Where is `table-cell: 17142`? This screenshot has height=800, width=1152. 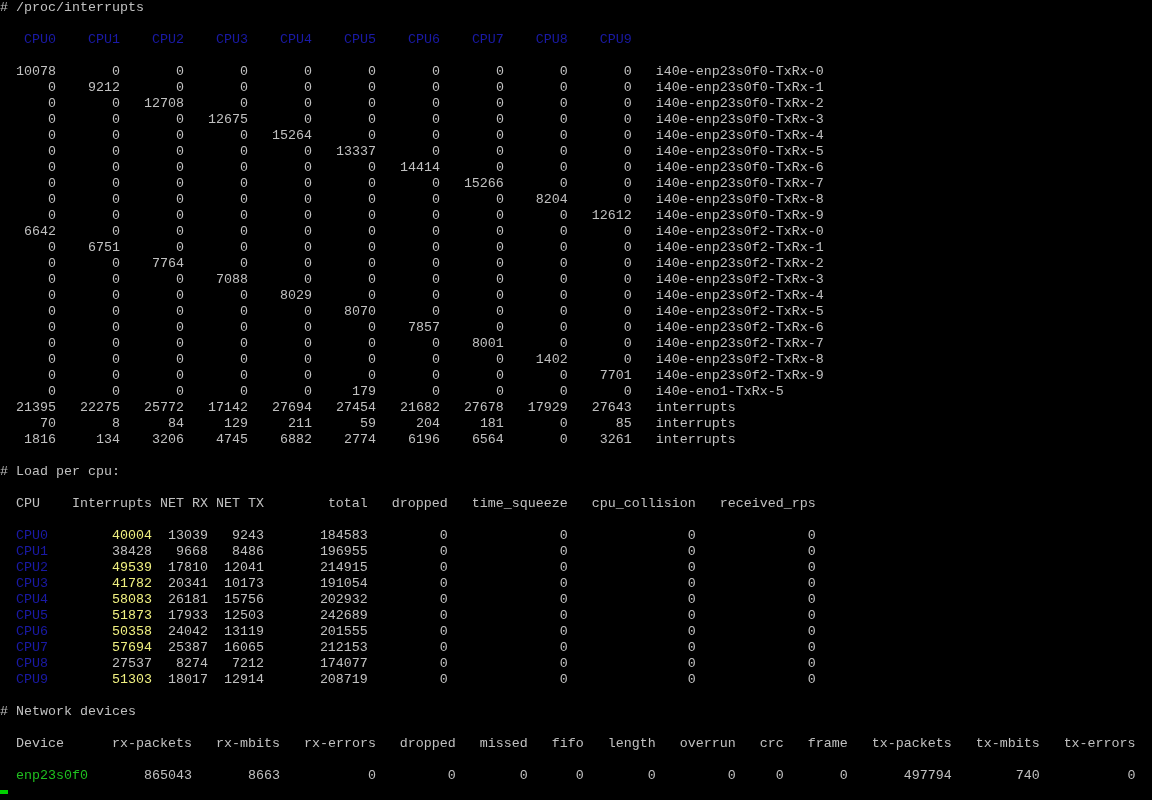
table-cell: 17142 is located at coordinates (227, 408).